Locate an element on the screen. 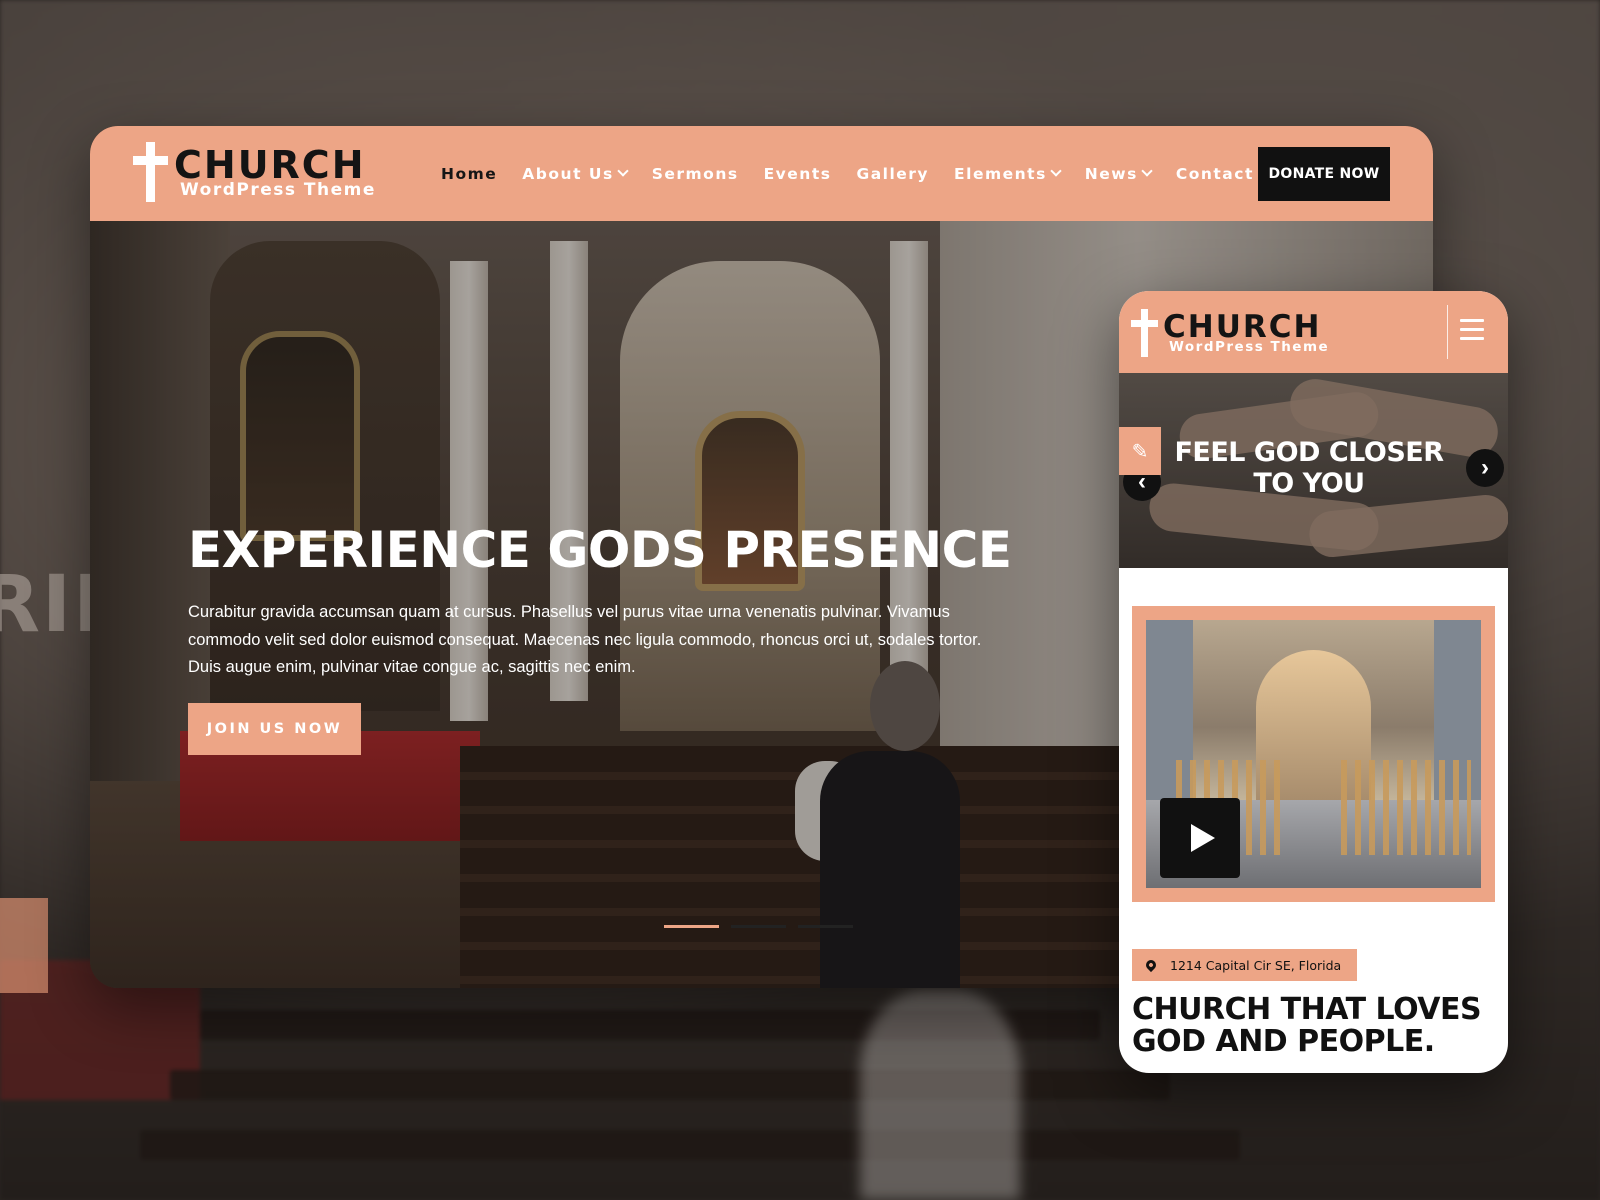  nav-item-events: Events is located at coordinates (798, 174).